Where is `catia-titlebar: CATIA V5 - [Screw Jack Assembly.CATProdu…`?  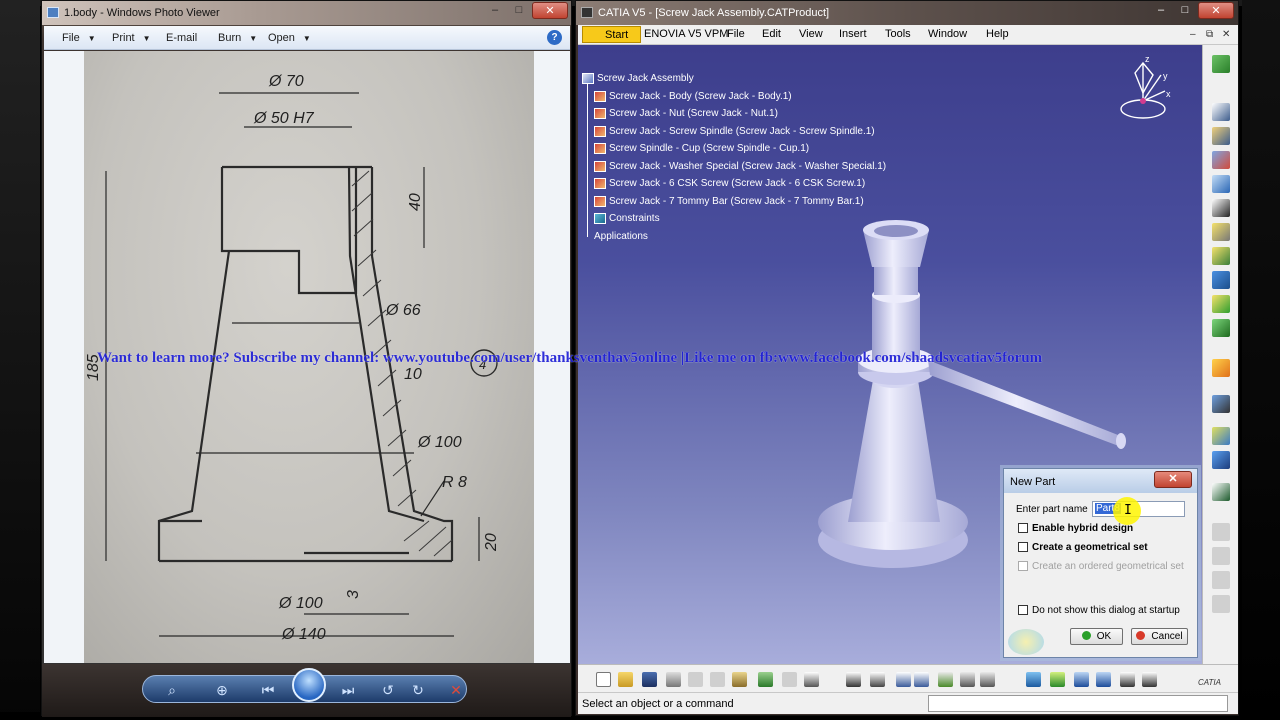 catia-titlebar: CATIA V5 - [Screw Jack Assembly.CATProdu… is located at coordinates (907, 13).